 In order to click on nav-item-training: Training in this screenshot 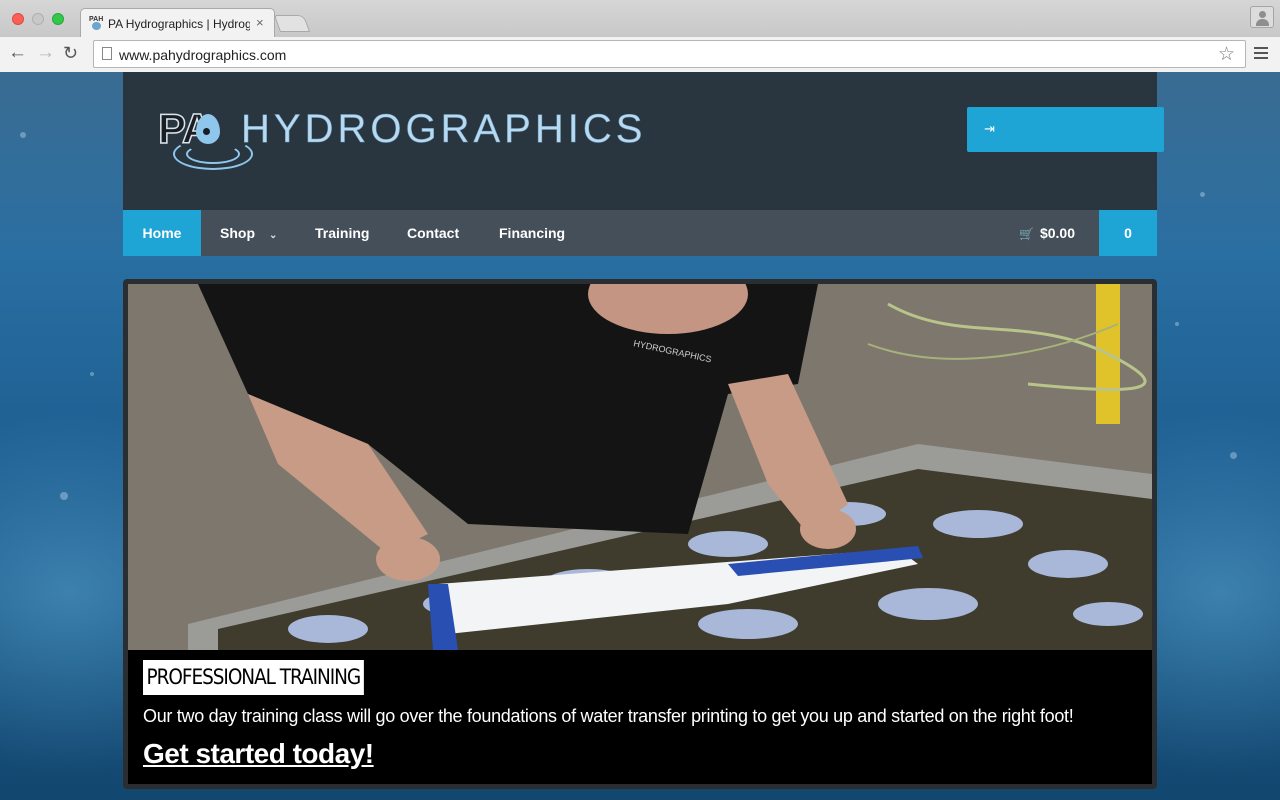, I will do `click(342, 233)`.